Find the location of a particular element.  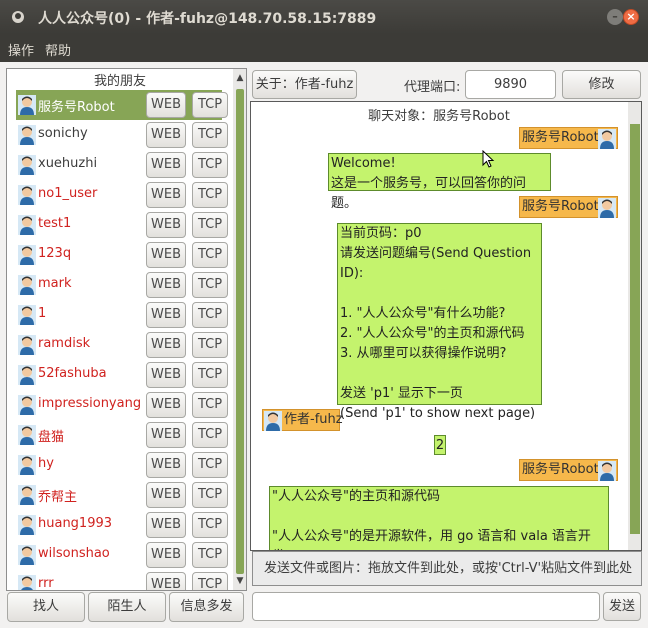

friend-row: xuehuzhi WEB TCP is located at coordinates (122, 165).